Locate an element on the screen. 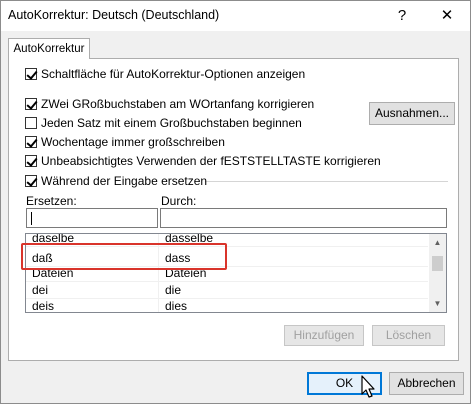 The width and height of the screenshot is (471, 404). capslock-checkbox is located at coordinates (31, 161).